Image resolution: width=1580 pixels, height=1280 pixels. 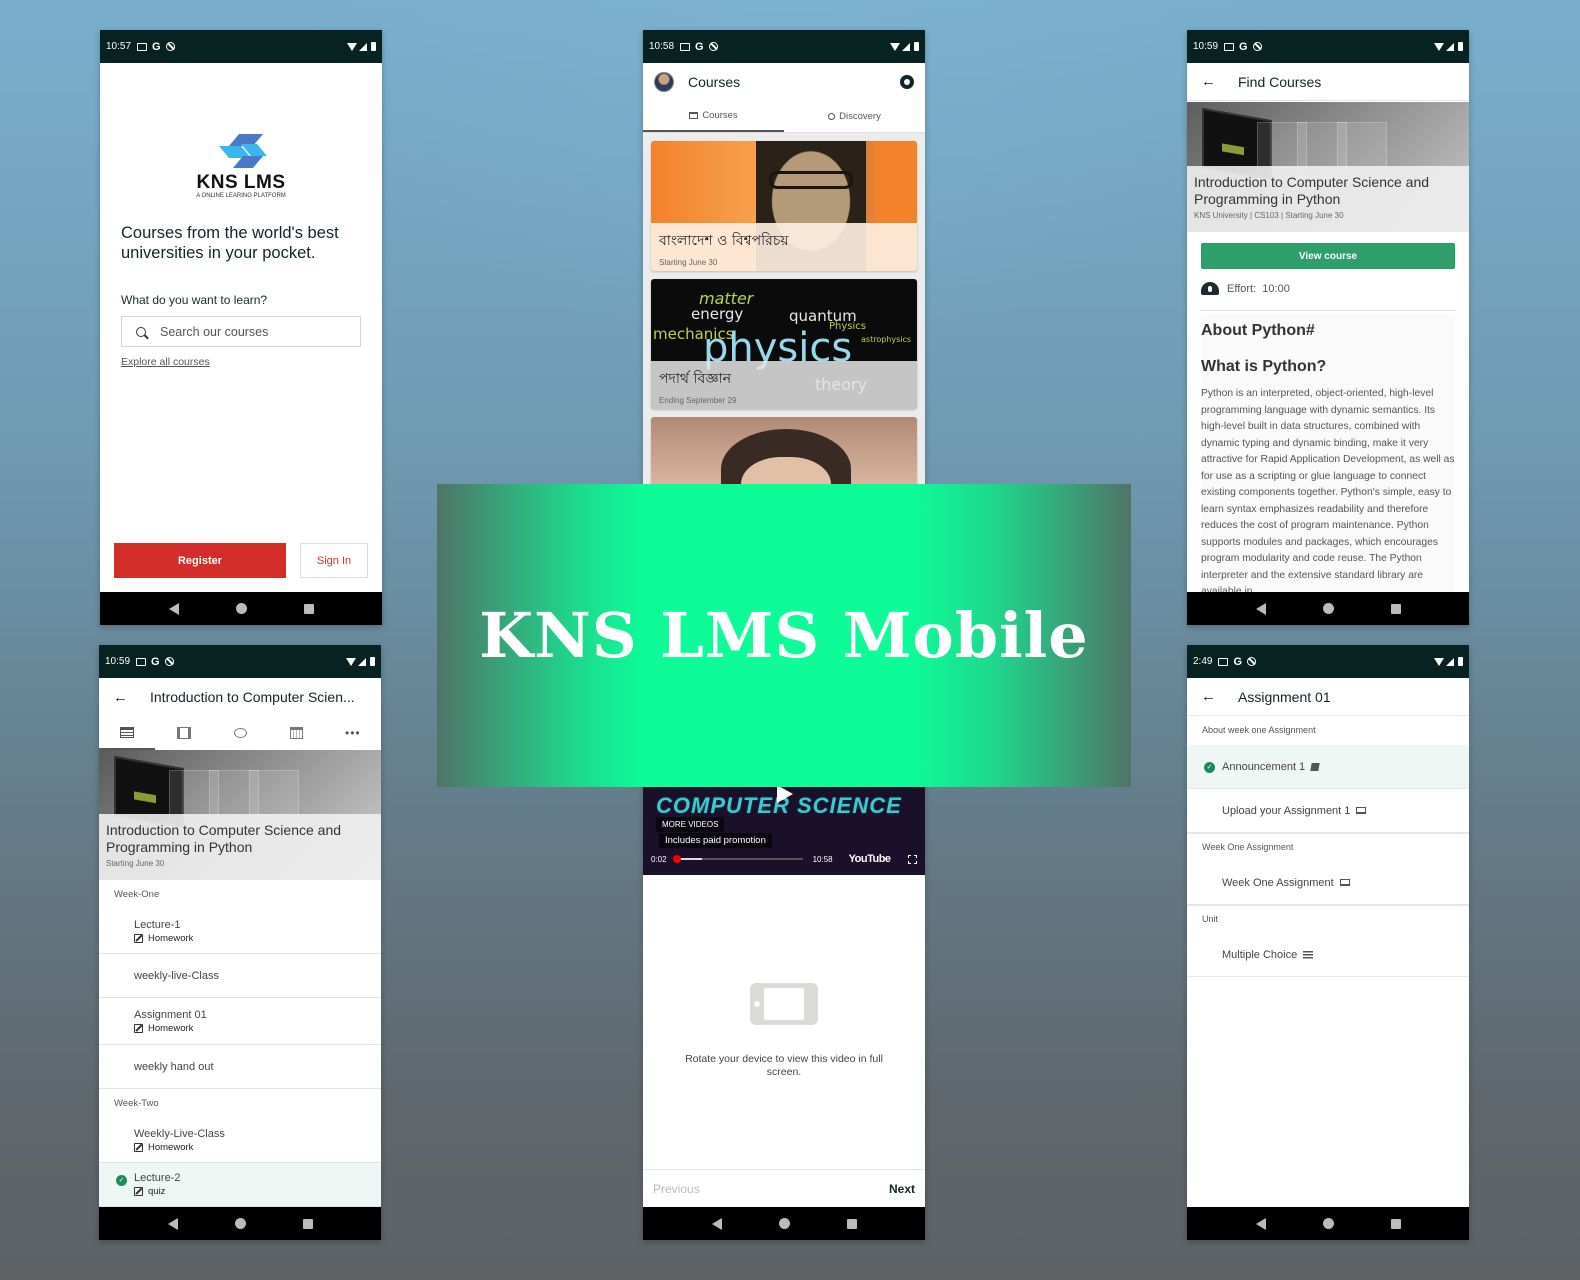 What do you see at coordinates (690, 824) in the screenshot?
I see `more-videos-button: MORE VIDEOS` at bounding box center [690, 824].